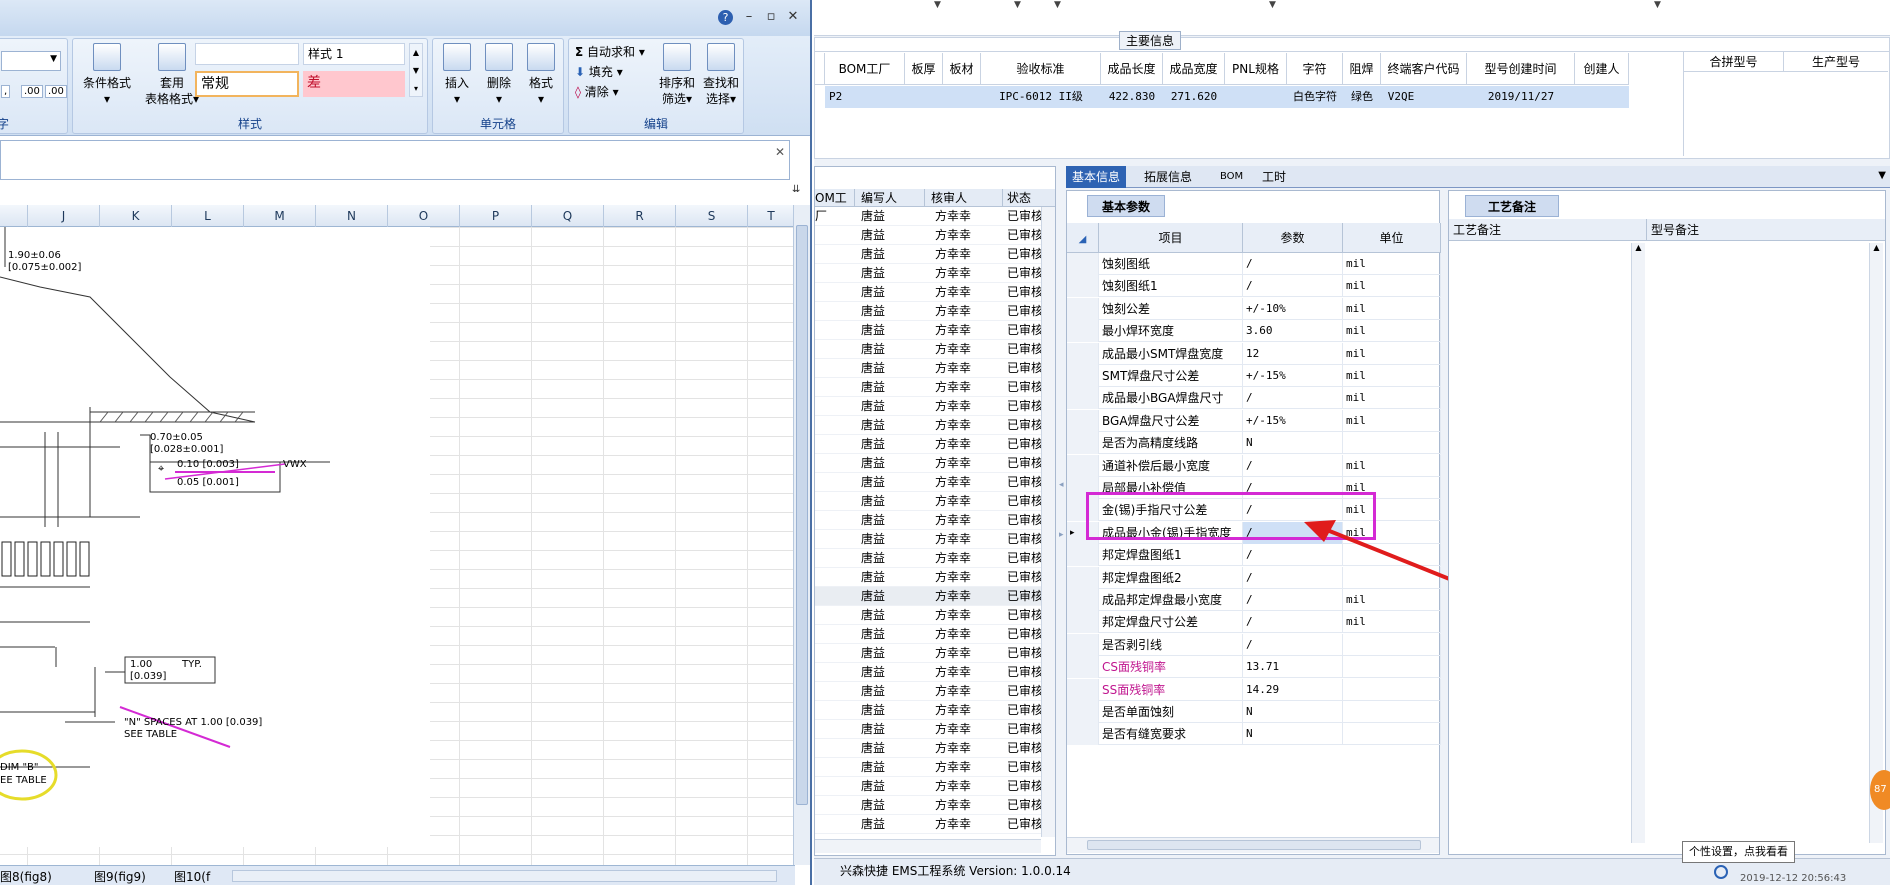 This screenshot has width=1890, height=891. I want to click on param-row: 蚀刻图纸1/mil, so click(1254, 286).